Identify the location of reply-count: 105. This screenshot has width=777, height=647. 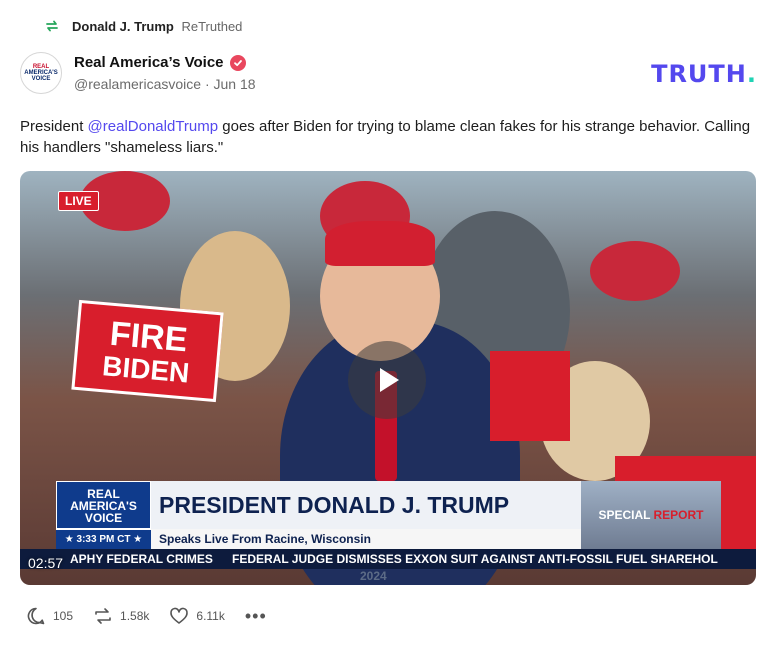
(63, 616).